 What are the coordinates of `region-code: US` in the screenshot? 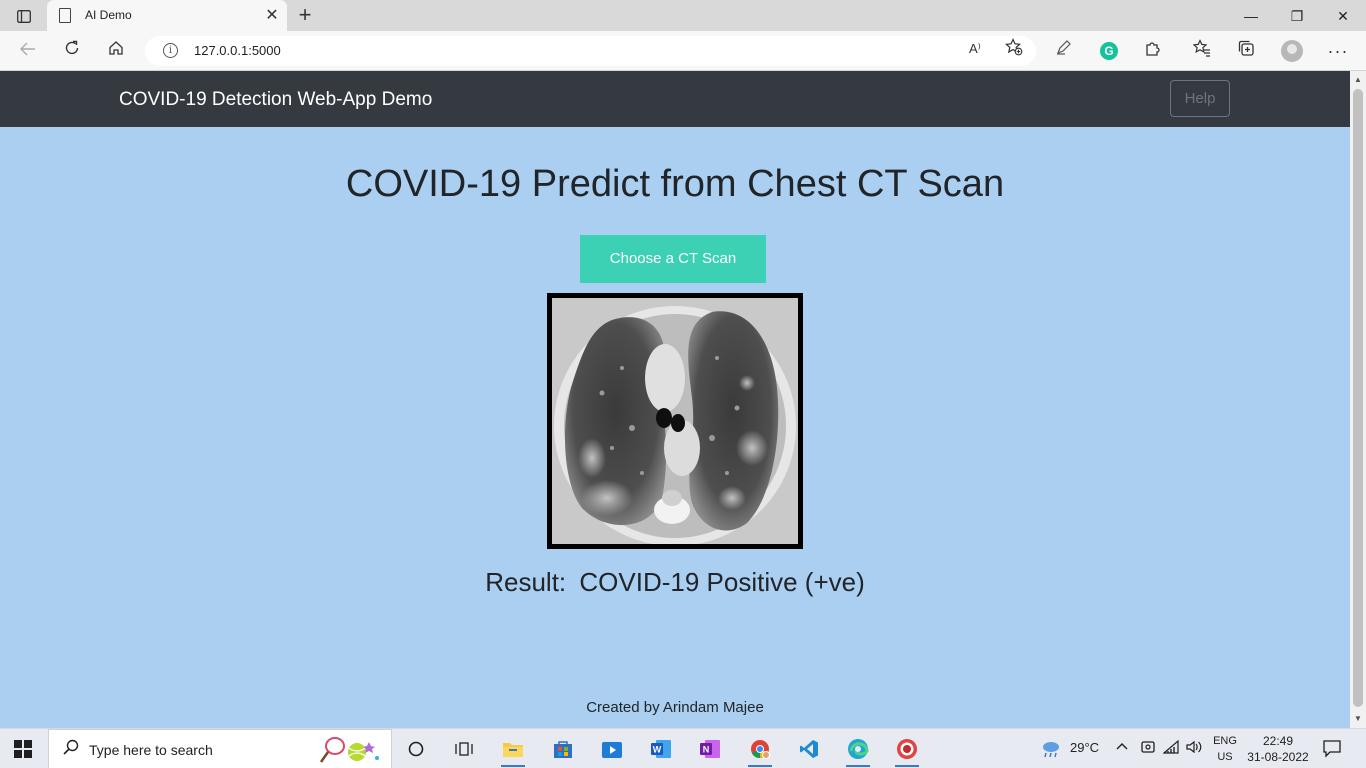 It's located at (1225, 757).